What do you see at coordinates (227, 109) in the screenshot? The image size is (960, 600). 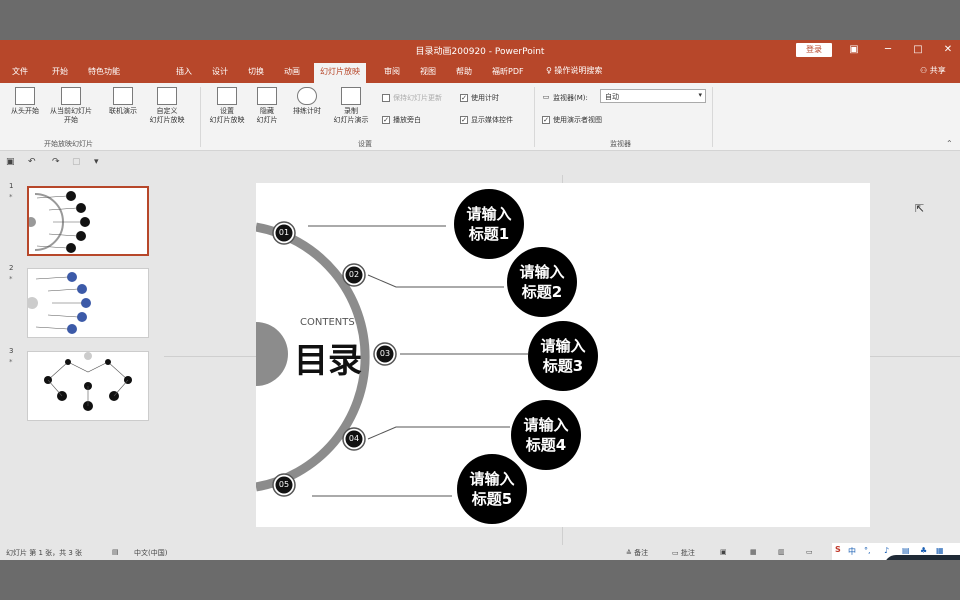 I see `setup-slideshow-button: 设置 幻灯片放映` at bounding box center [227, 109].